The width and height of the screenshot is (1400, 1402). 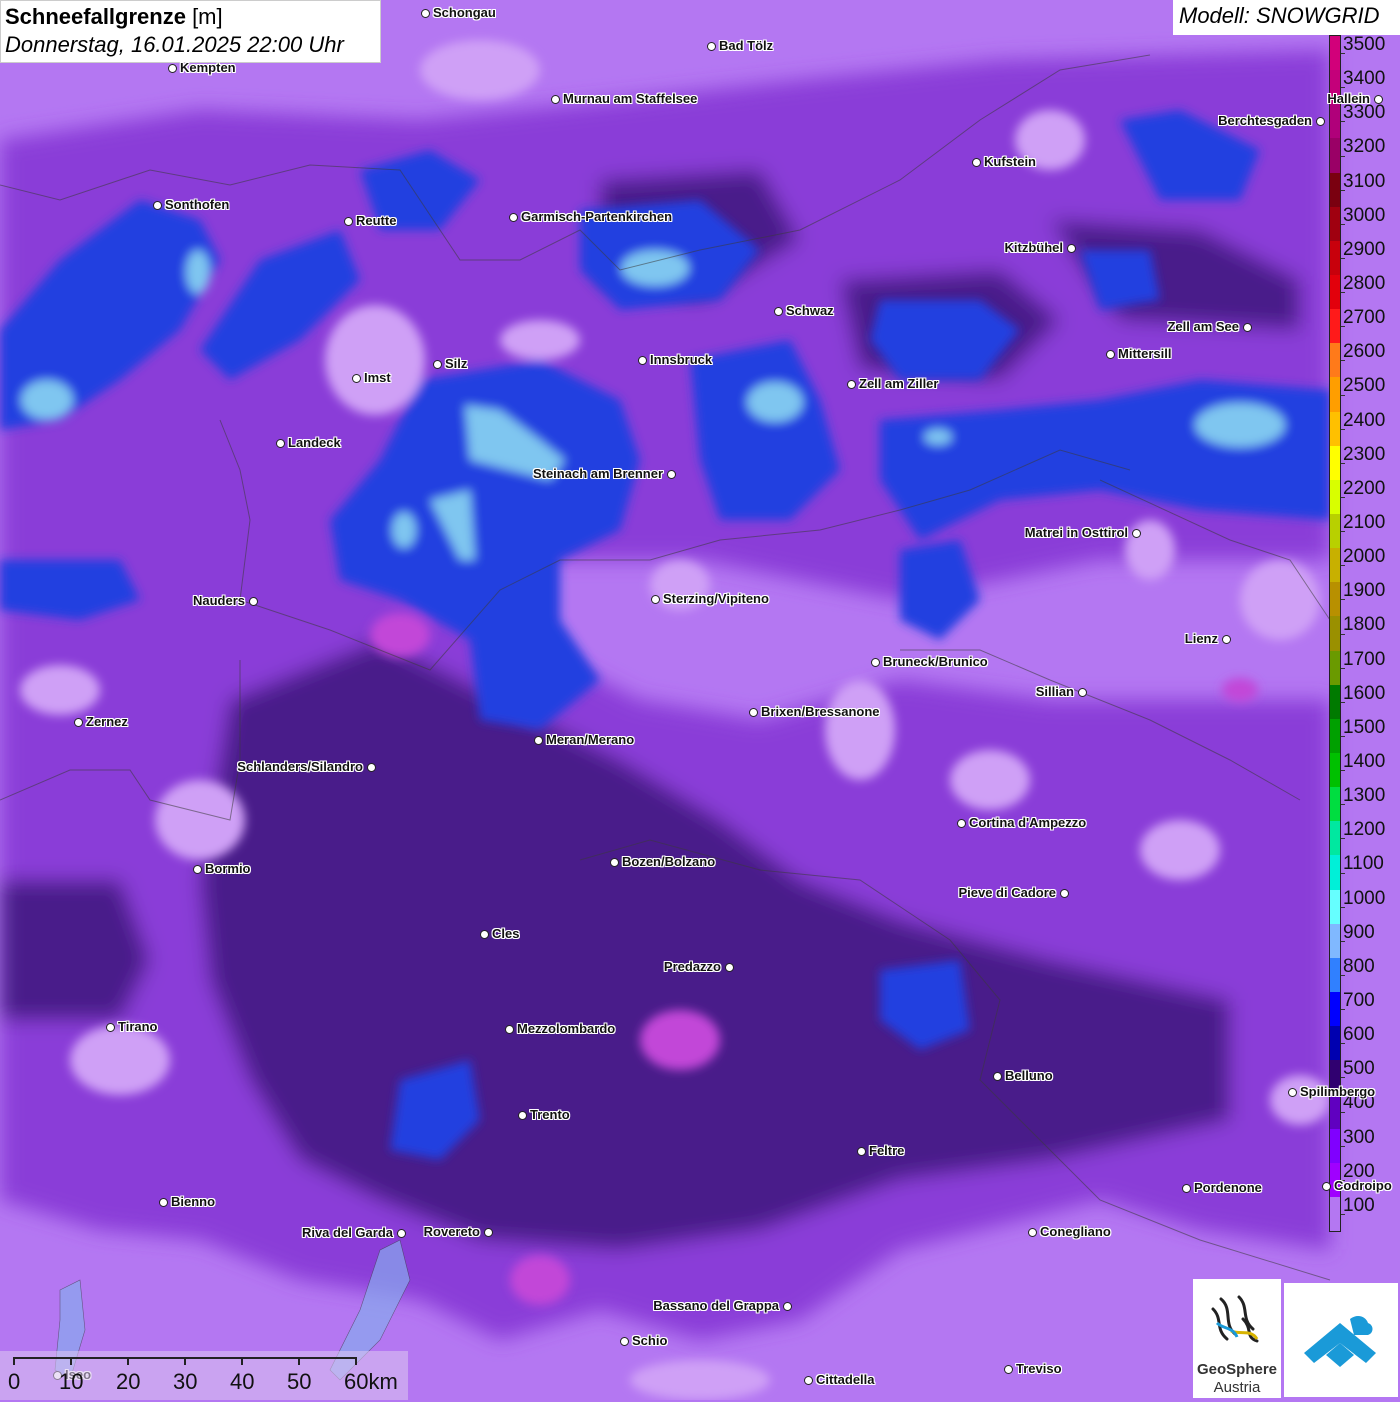 What do you see at coordinates (174, 44) in the screenshot?
I see `map-datetime: Donnerstag, 16.01.2025 22:00 Uhr` at bounding box center [174, 44].